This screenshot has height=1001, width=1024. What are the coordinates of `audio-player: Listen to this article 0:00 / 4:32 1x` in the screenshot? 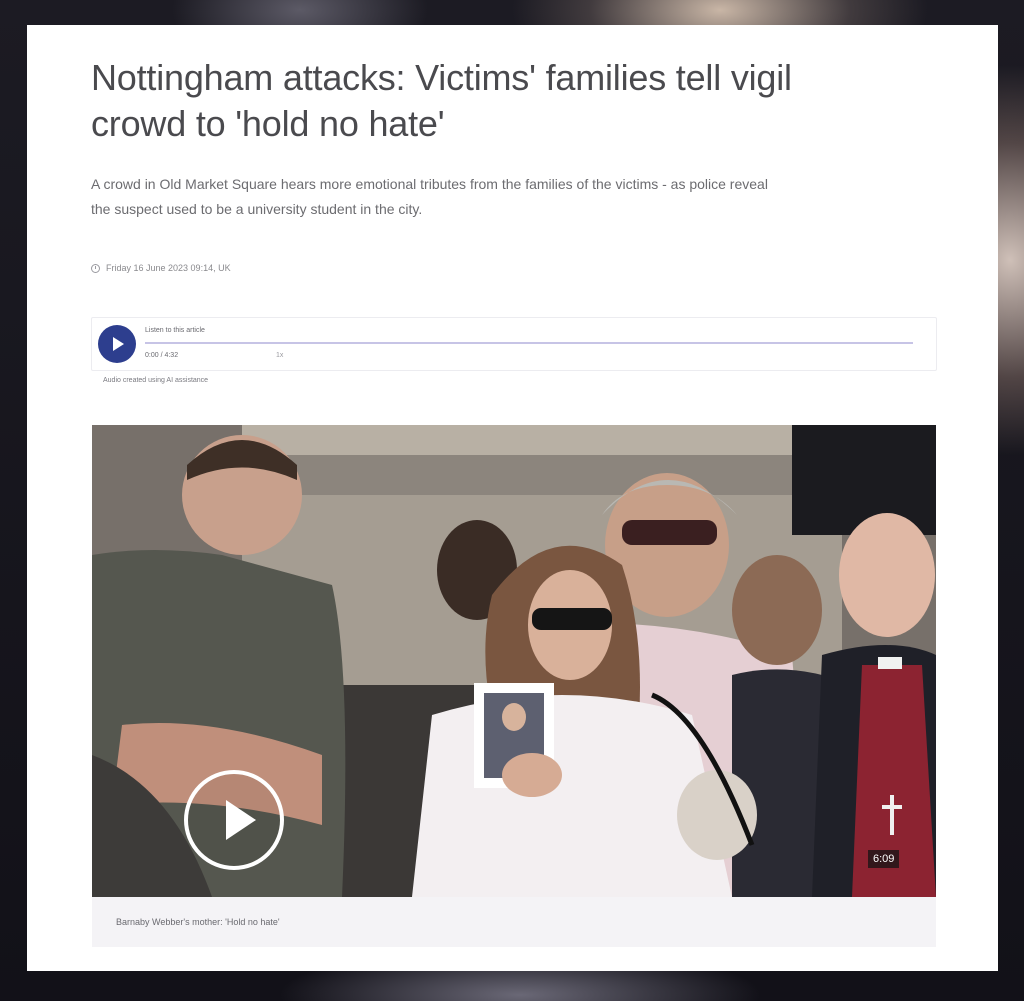 It's located at (514, 344).